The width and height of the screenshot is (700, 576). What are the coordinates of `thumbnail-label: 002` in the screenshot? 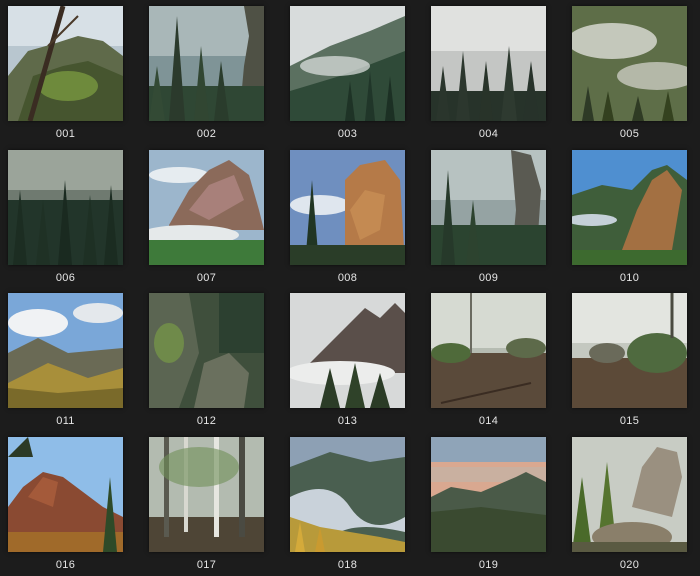 It's located at (206, 134).